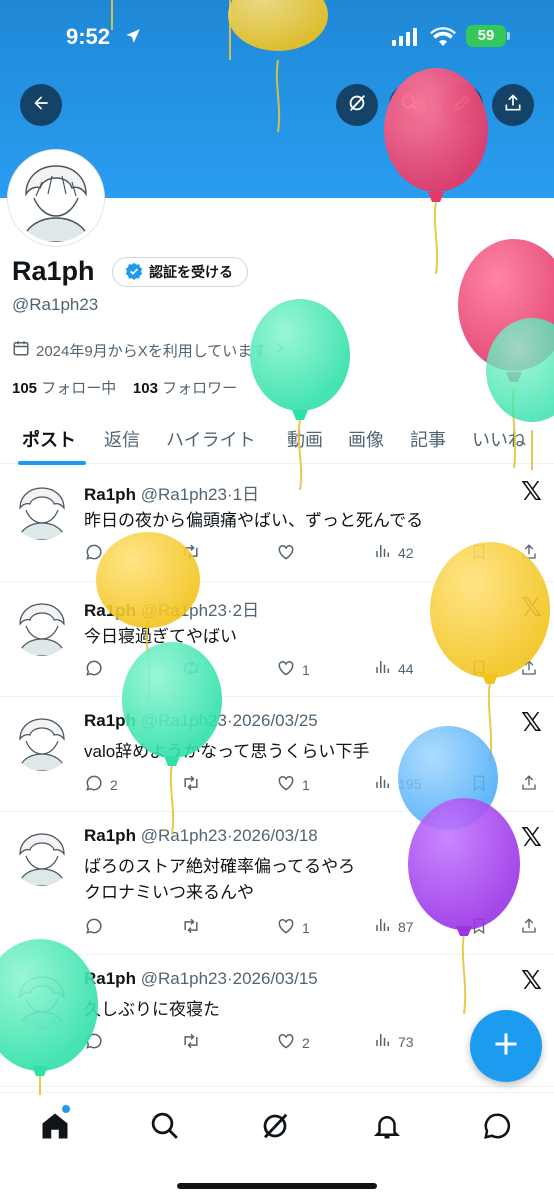 The width and height of the screenshot is (554, 1200). I want to click on chevron-right-icon, so click(280, 350).